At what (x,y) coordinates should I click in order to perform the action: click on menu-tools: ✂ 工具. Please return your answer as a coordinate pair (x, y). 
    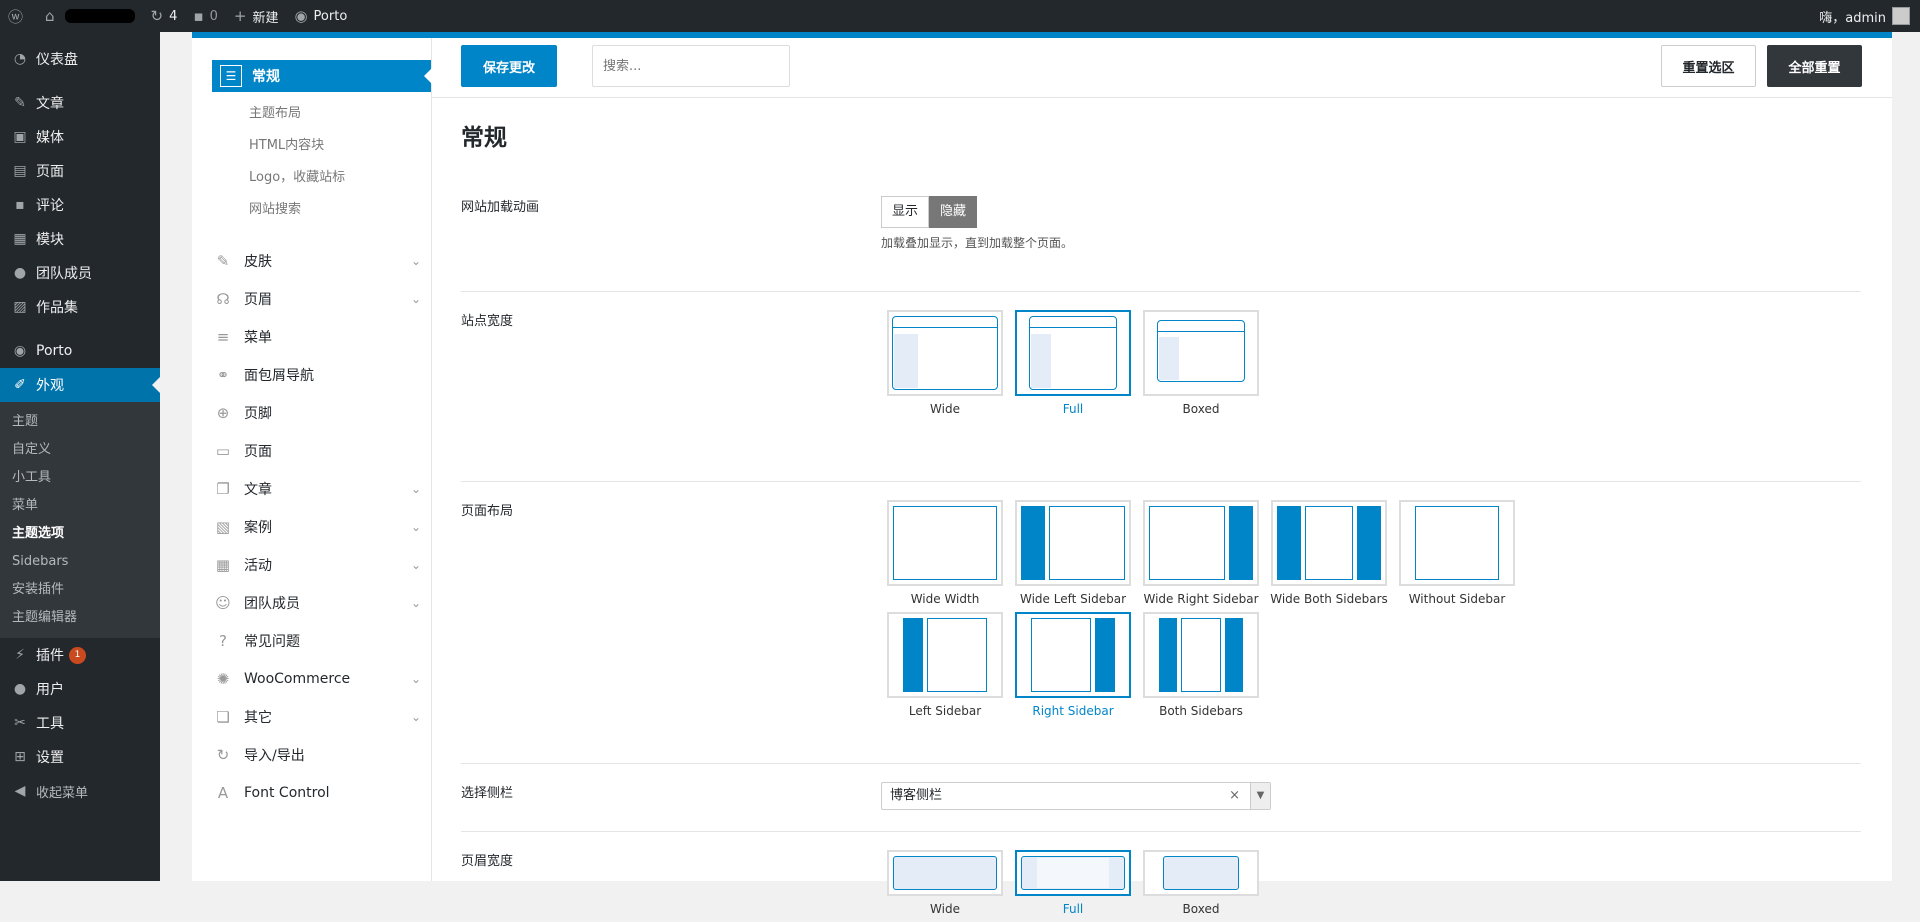
    Looking at the image, I should click on (80, 723).